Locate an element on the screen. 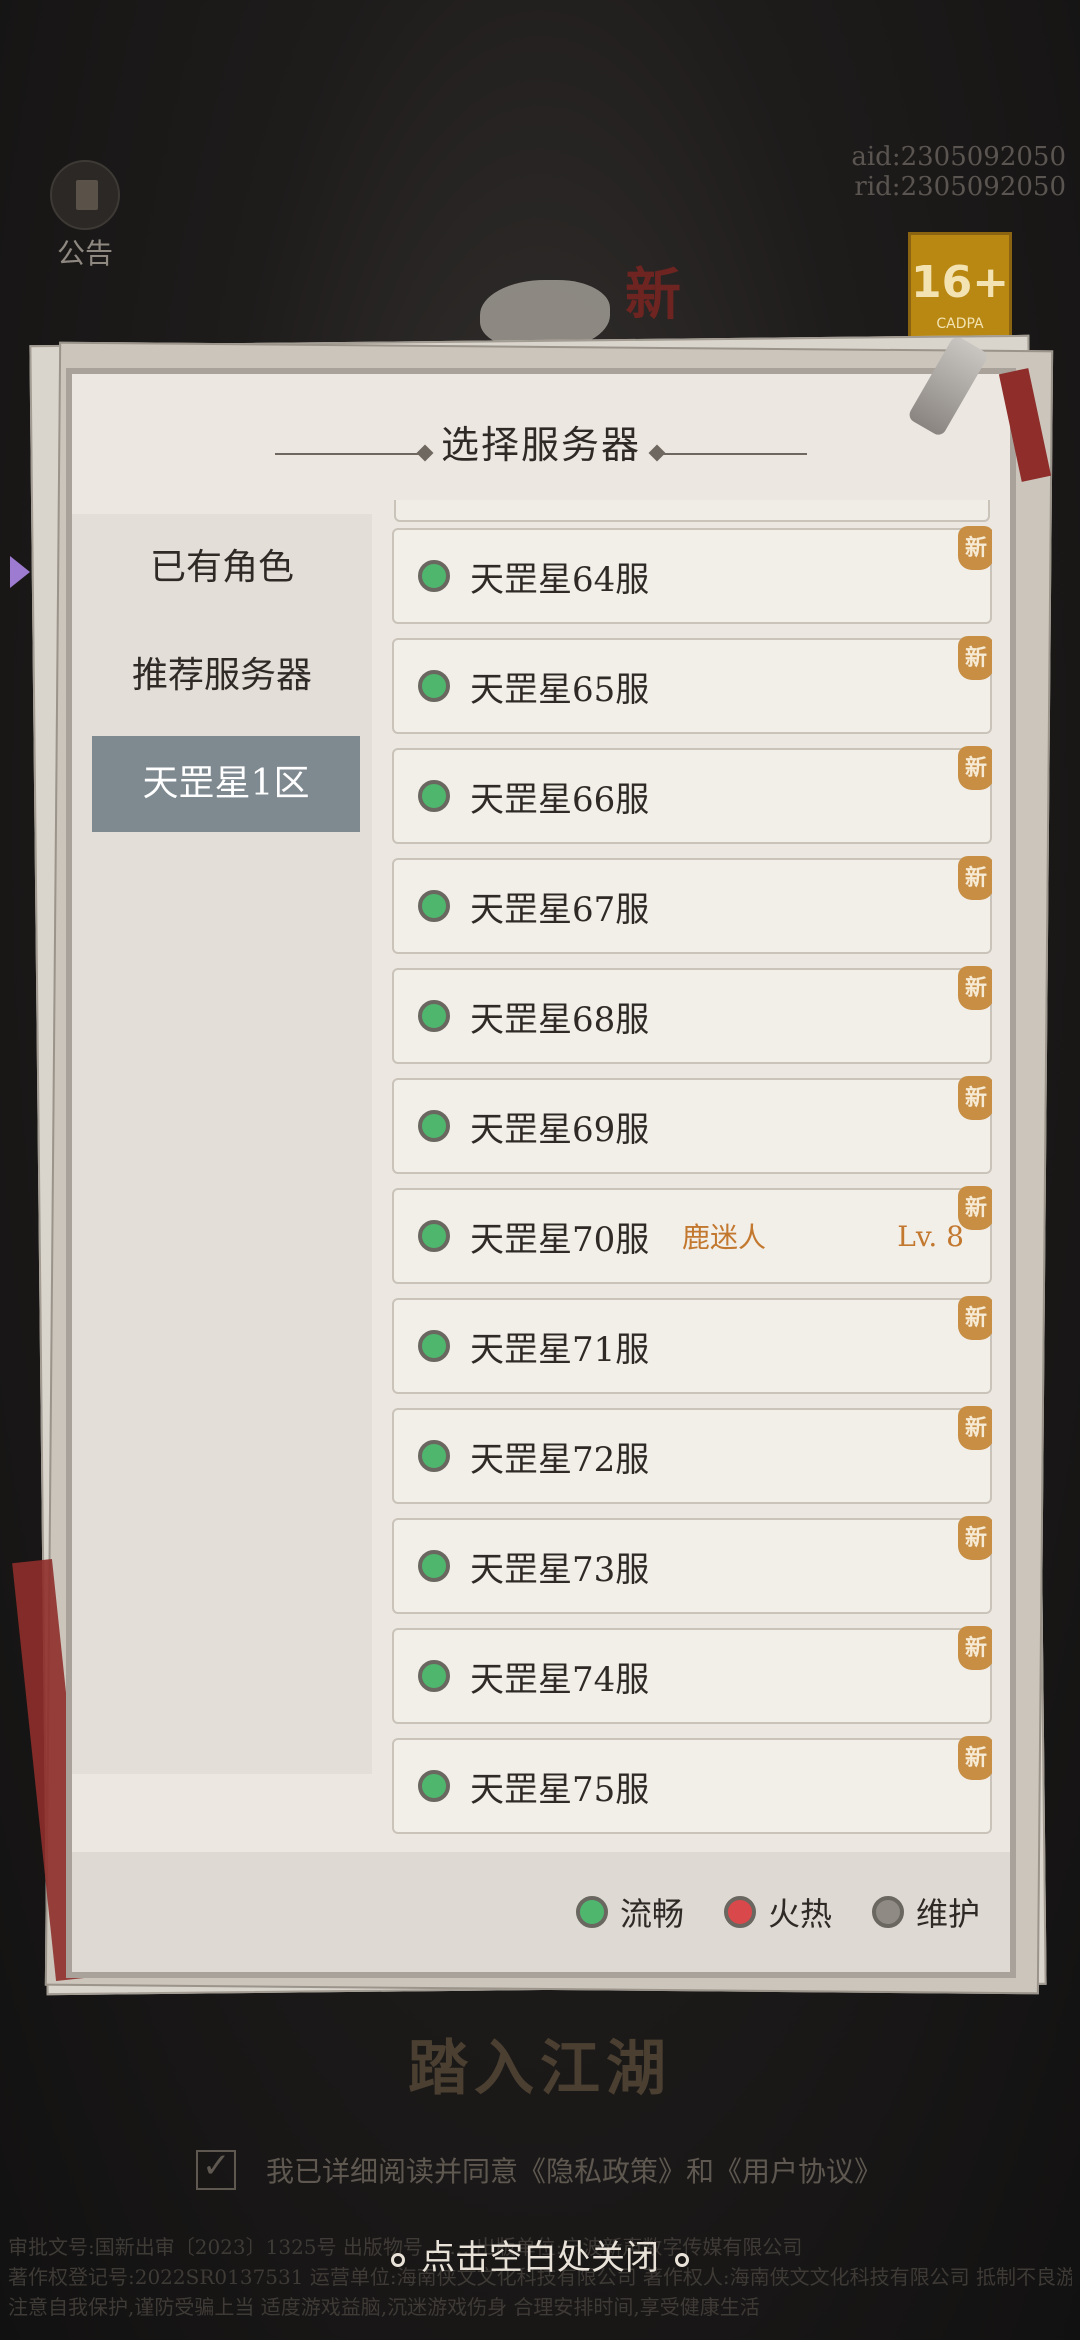  server-name: 天罡星72服 is located at coordinates (560, 1459).